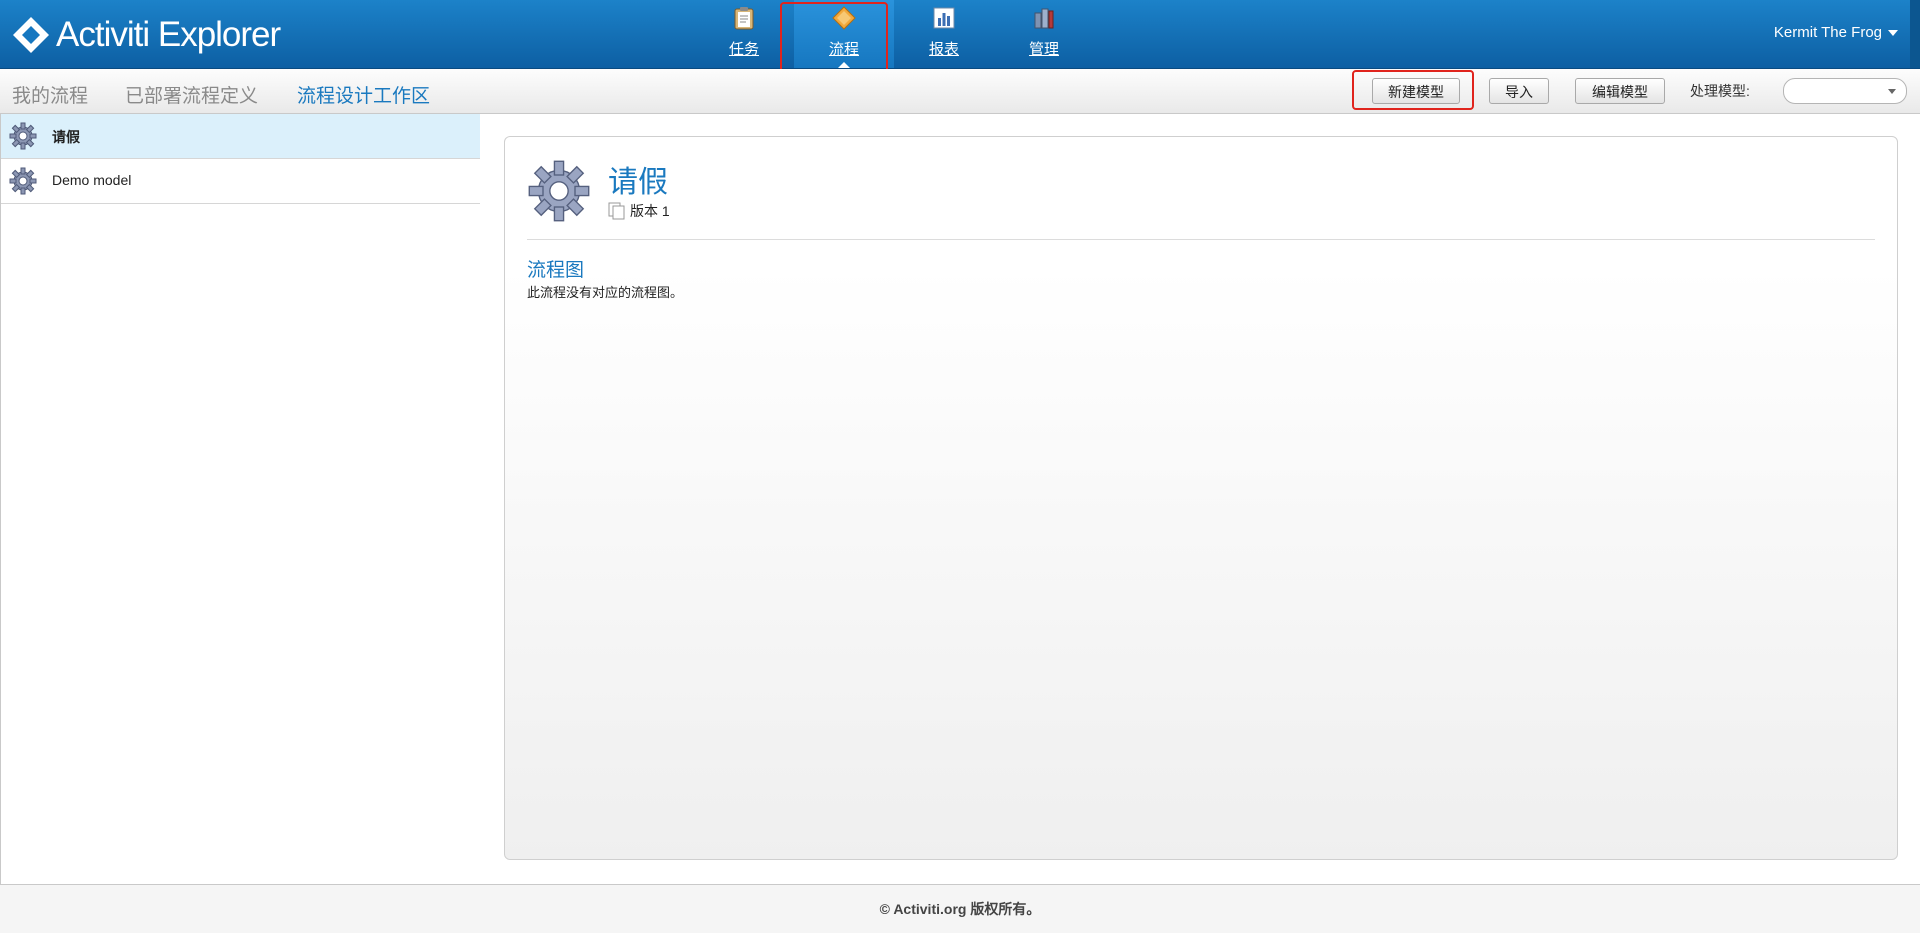 This screenshot has width=1920, height=933. Describe the element at coordinates (943, 49) in the screenshot. I see `nav-reports-label: 报表` at that location.